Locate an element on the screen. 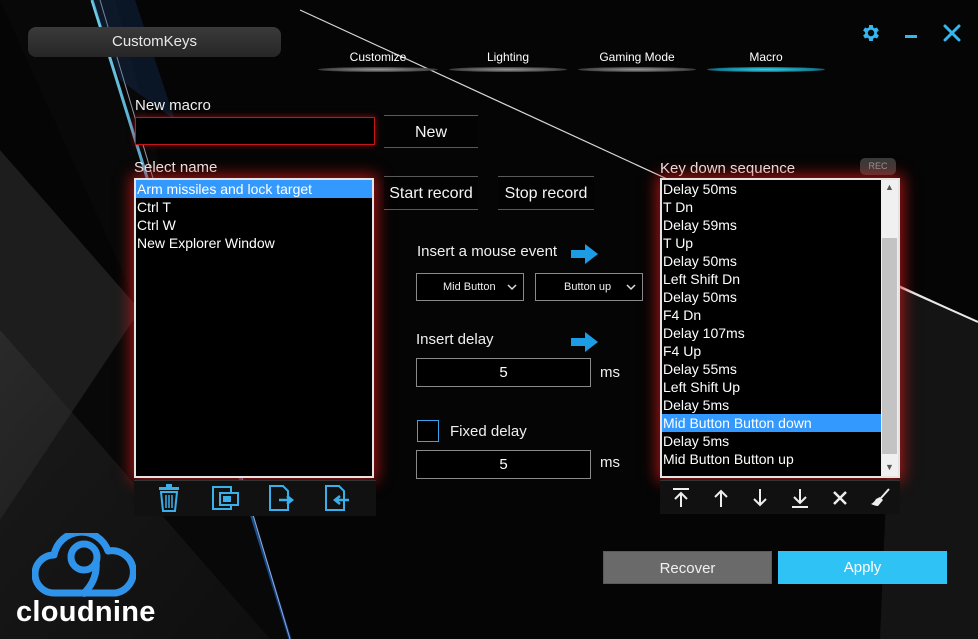 The width and height of the screenshot is (978, 639). clear-icon is located at coordinates (880, 500).